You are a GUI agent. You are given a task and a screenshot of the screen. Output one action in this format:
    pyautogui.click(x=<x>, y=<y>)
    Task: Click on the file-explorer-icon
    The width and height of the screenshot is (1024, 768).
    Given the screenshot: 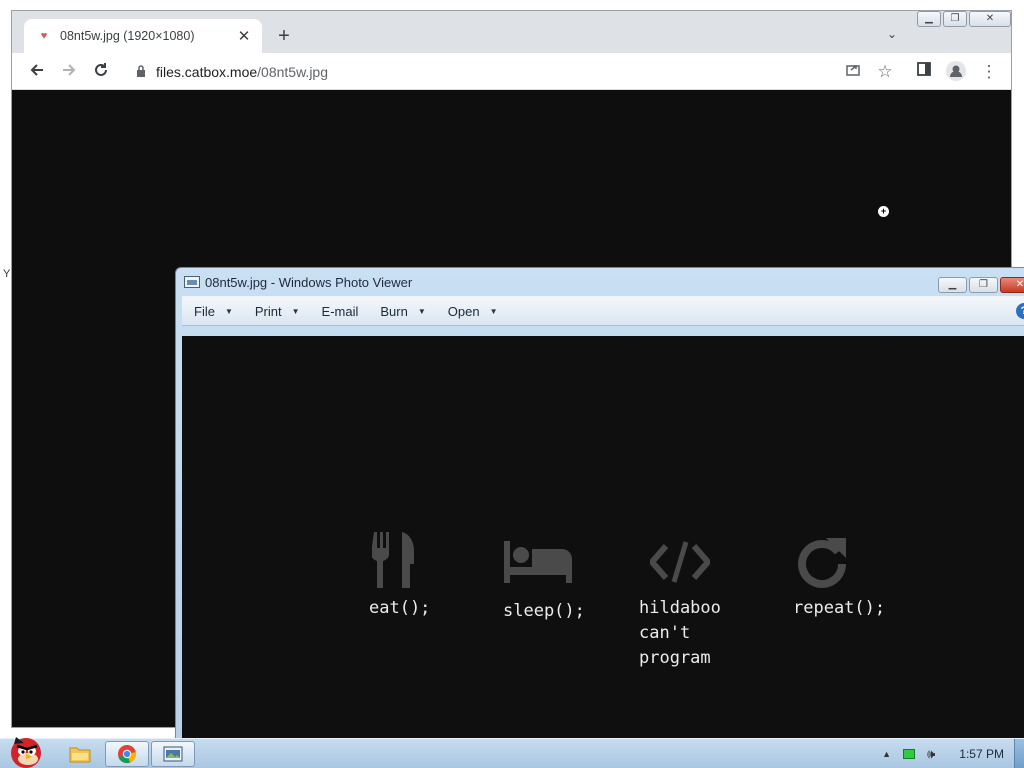 What is the action you would take?
    pyautogui.click(x=80, y=754)
    